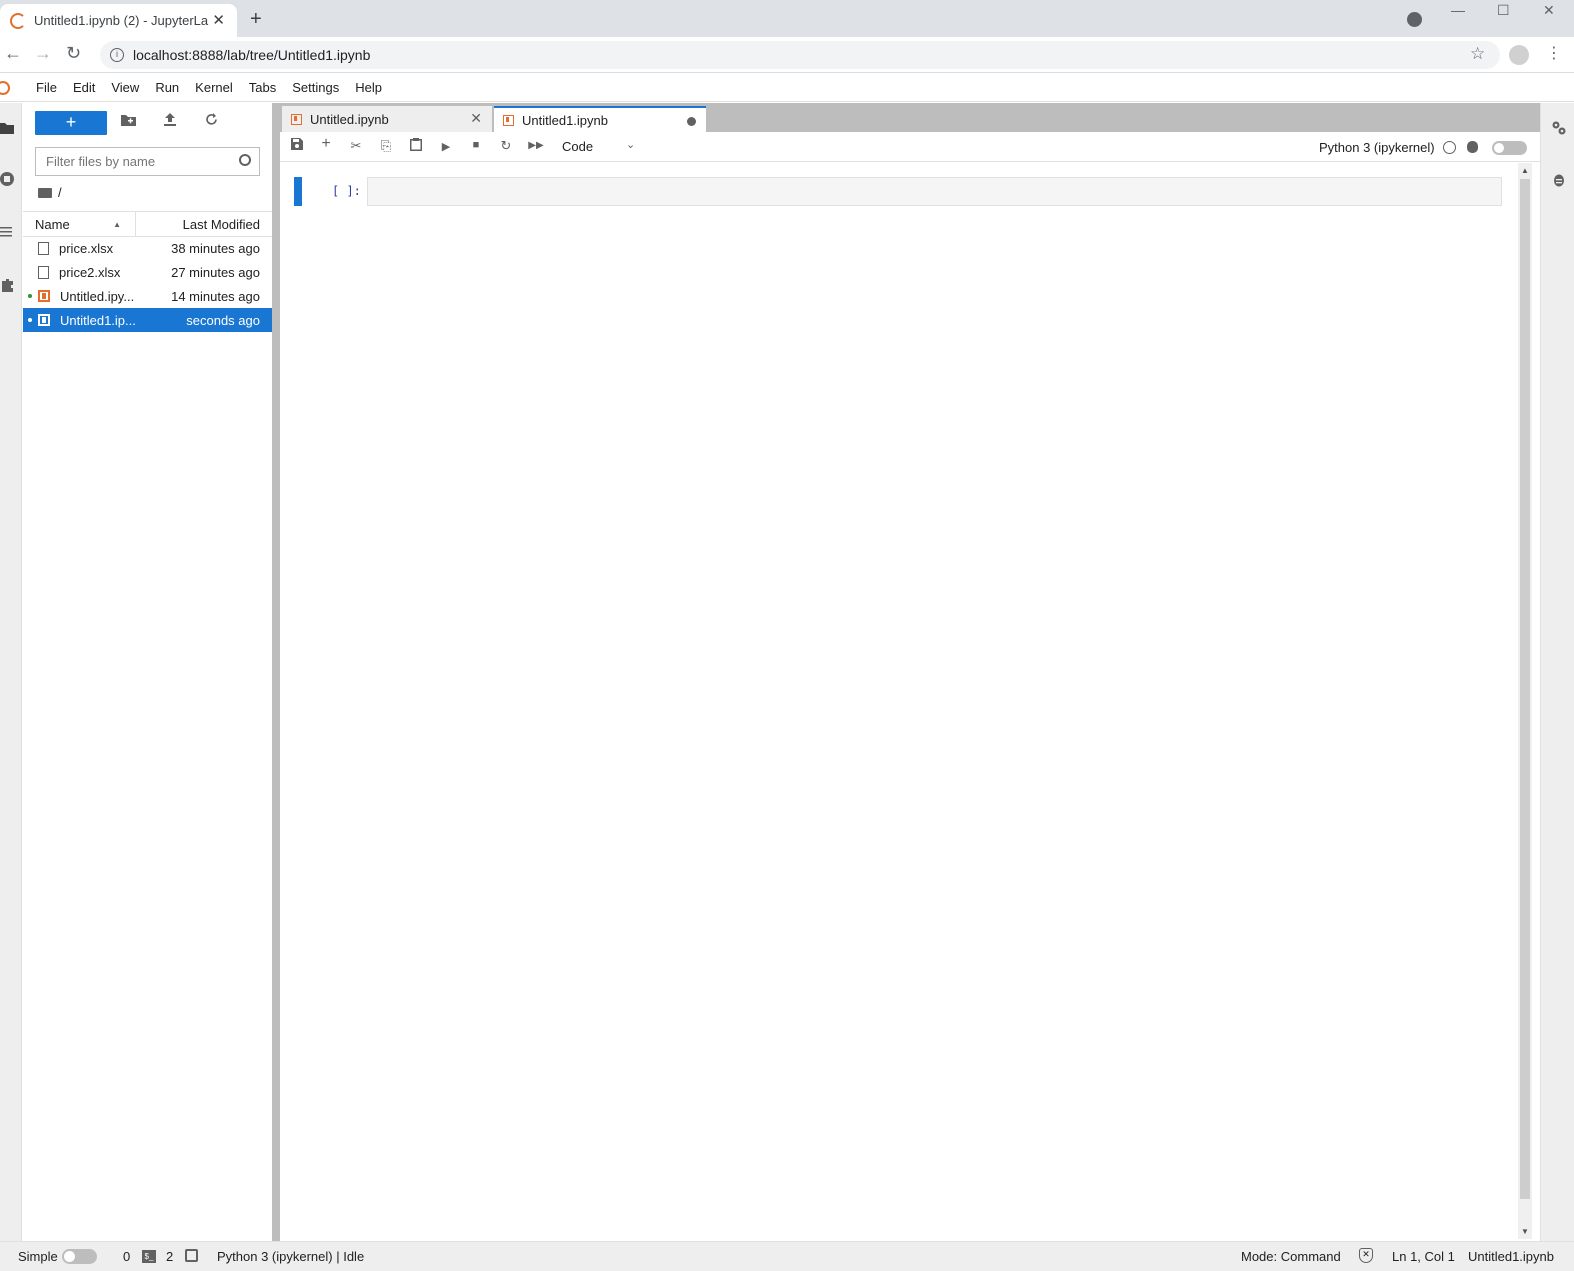 The height and width of the screenshot is (1271, 1574). What do you see at coordinates (170, 121) in the screenshot?
I see `upload-icon` at bounding box center [170, 121].